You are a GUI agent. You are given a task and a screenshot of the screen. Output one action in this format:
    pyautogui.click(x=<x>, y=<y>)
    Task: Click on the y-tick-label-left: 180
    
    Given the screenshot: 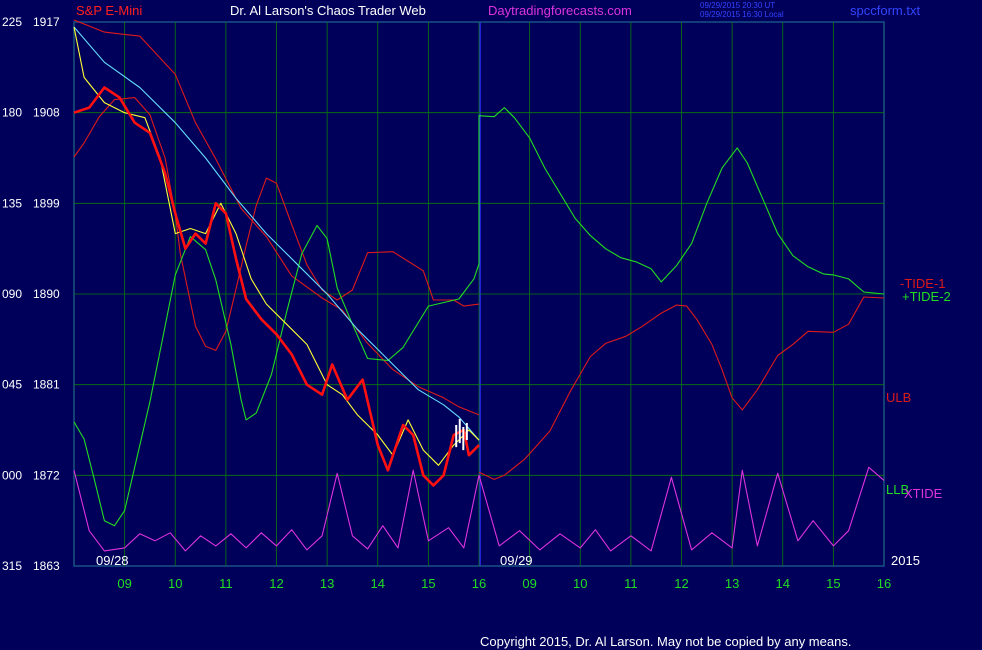 What is the action you would take?
    pyautogui.click(x=12, y=113)
    